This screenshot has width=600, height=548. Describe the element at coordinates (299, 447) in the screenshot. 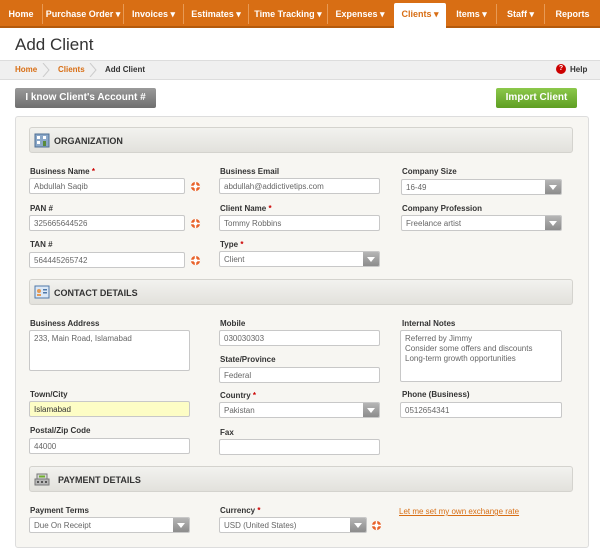

I see `fax-field` at that location.